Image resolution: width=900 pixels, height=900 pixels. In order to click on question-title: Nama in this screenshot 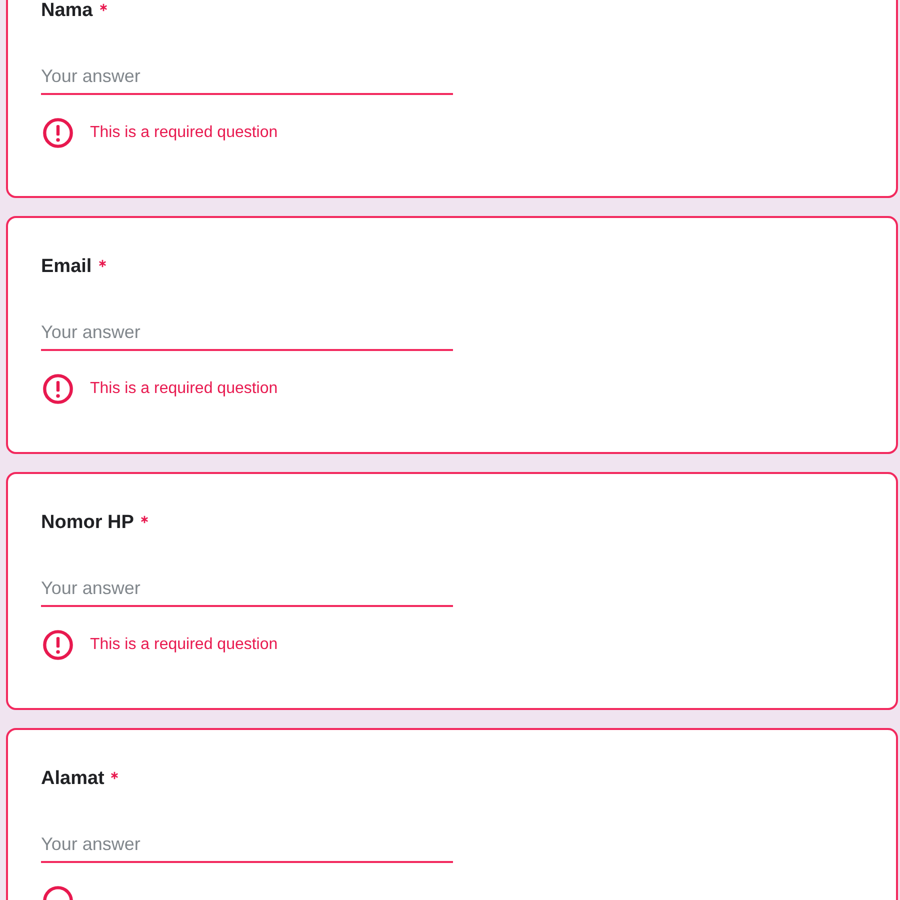, I will do `click(67, 11)`.